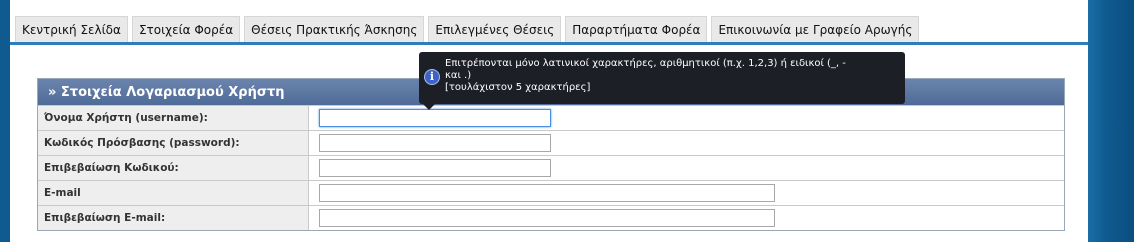 Image resolution: width=1134 pixels, height=242 pixels. I want to click on form-row-password: Κωδικός Πρόσβασης (password):, so click(551, 142).